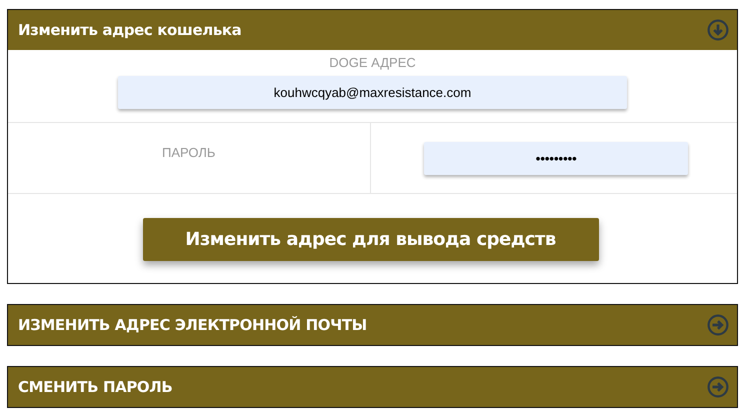  I want to click on password-field: •••••••••, so click(556, 158).